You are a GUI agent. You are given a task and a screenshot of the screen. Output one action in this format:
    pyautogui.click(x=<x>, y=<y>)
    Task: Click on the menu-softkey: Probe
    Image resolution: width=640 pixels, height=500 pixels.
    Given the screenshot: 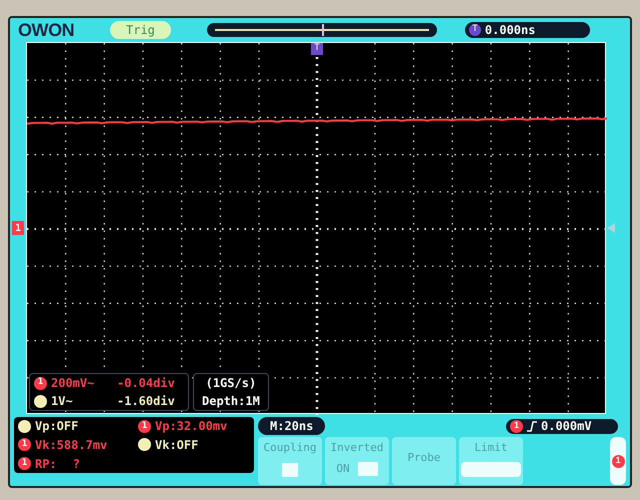 What is the action you would take?
    pyautogui.click(x=424, y=461)
    